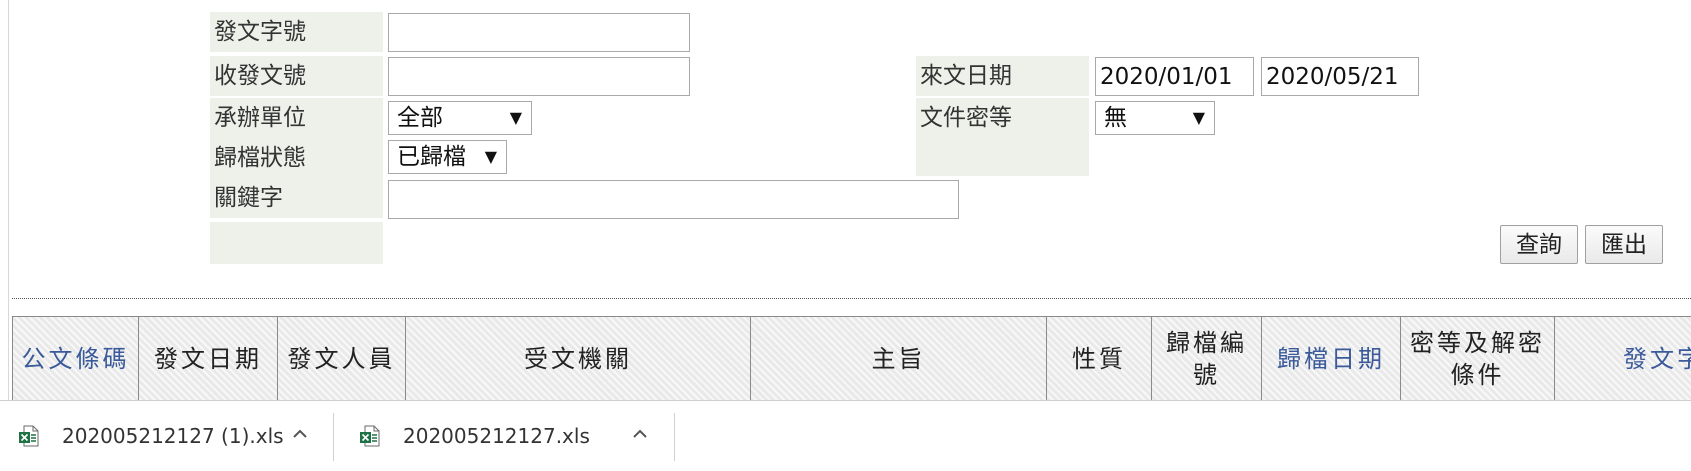  Describe the element at coordinates (578, 359) in the screenshot. I see `column-header-recipient: 受文機關` at that location.